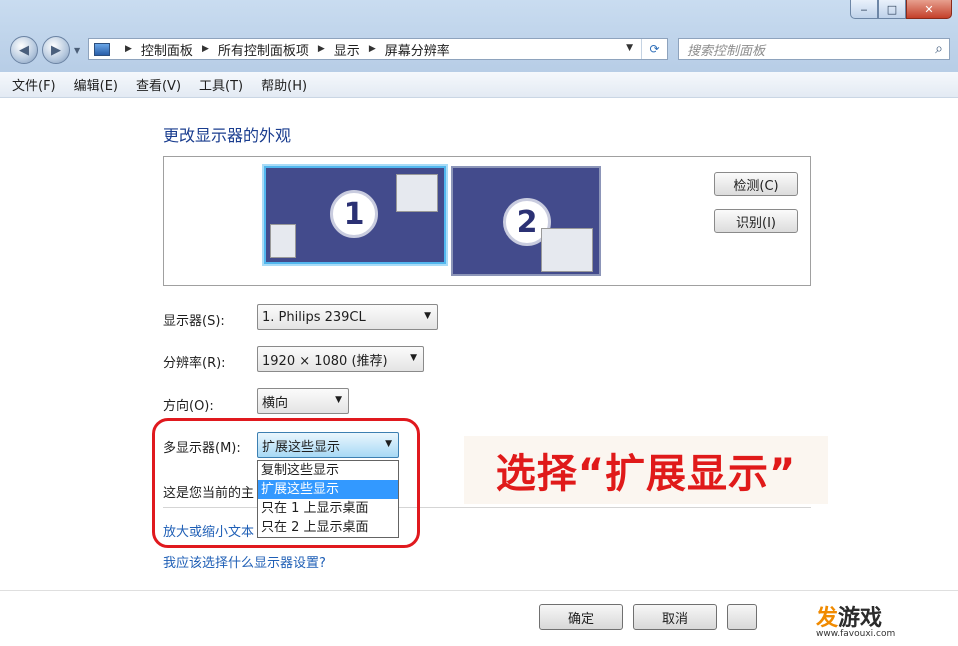 The width and height of the screenshot is (958, 646). I want to click on display-value: 1. Philips 239CL, so click(314, 317).